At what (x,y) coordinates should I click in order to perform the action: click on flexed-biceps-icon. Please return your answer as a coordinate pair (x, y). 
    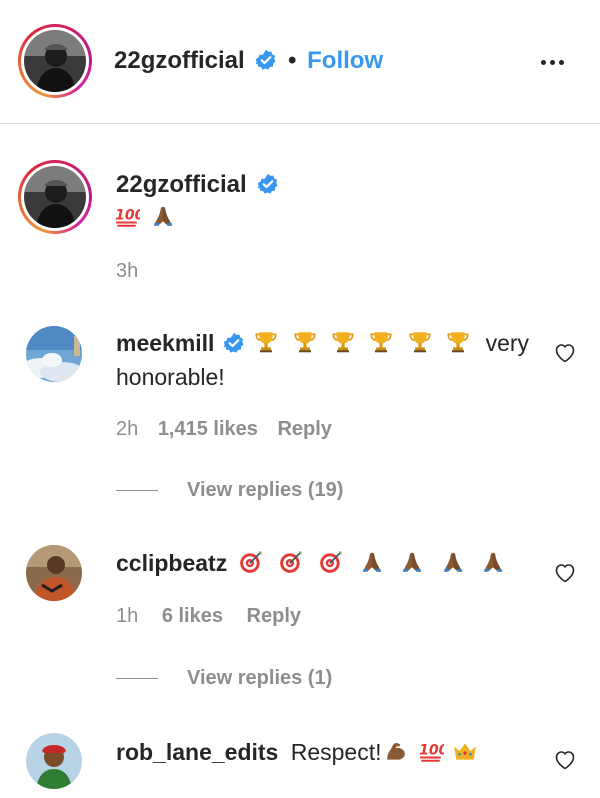
    Looking at the image, I should click on (397, 751).